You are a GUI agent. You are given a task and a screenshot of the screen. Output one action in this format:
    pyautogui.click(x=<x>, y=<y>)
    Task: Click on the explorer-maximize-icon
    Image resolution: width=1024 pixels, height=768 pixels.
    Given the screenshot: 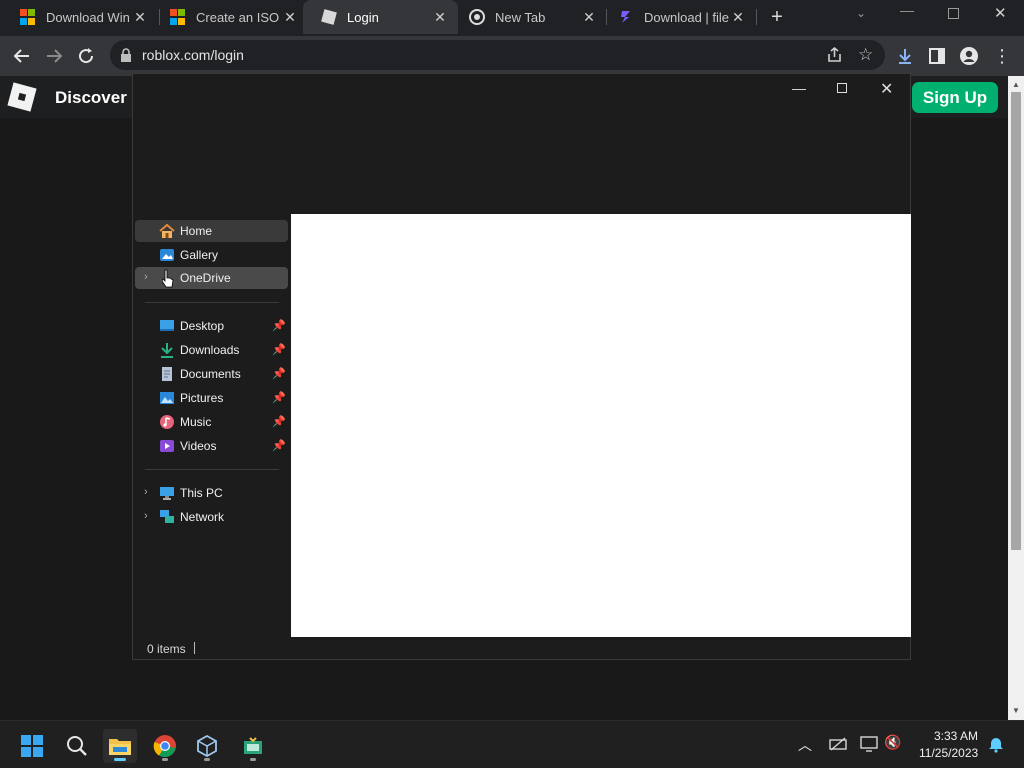 What is the action you would take?
    pyautogui.click(x=842, y=88)
    